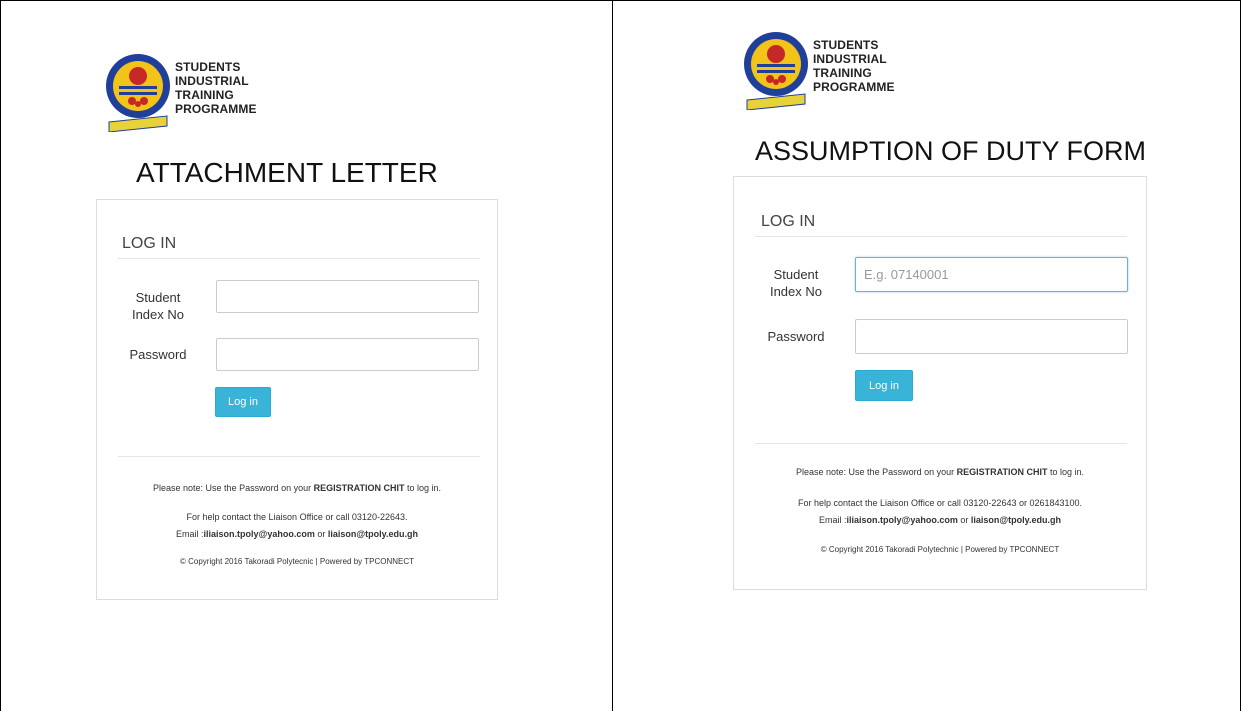  I want to click on panel-divider, so click(612, 355).